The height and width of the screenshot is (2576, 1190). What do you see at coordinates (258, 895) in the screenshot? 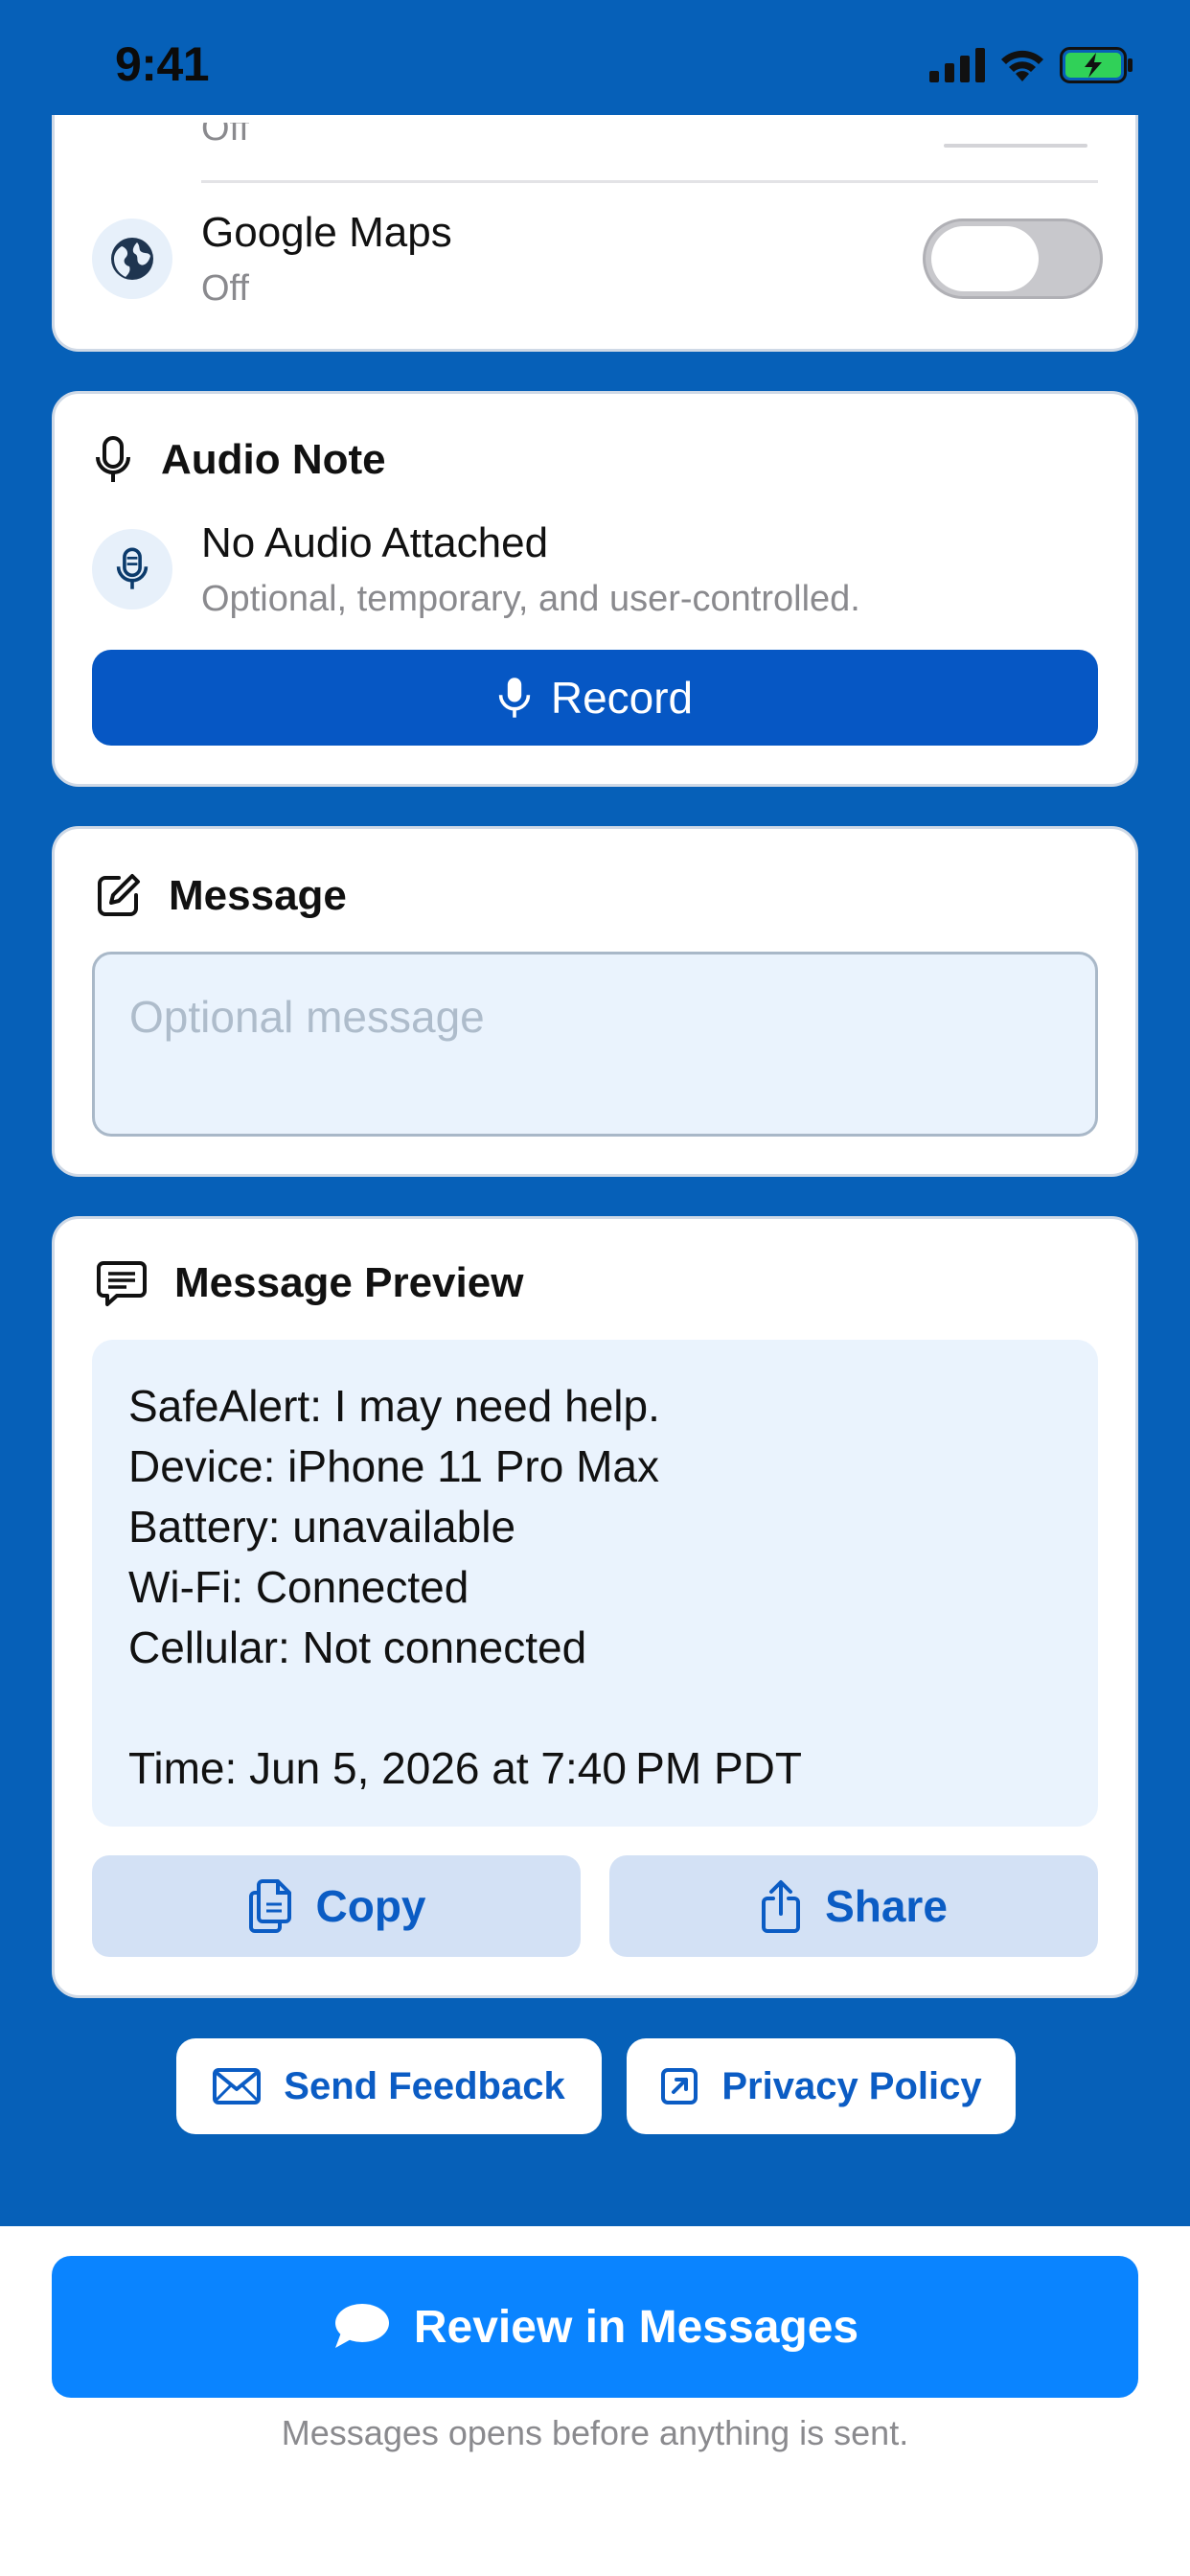
I see `message-title: Message` at bounding box center [258, 895].